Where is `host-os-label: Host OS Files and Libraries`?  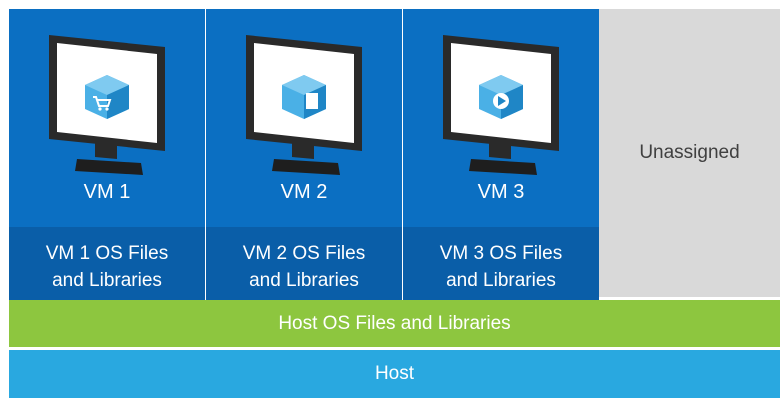 host-os-label: Host OS Files and Libraries is located at coordinates (394, 323).